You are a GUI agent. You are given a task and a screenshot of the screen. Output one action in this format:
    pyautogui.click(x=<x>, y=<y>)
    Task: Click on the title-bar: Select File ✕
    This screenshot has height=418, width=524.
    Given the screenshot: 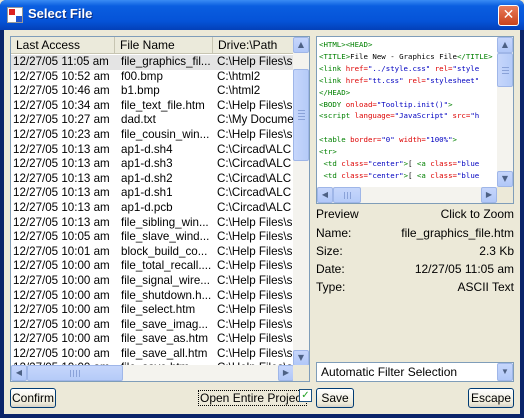 What is the action you would take?
    pyautogui.click(x=262, y=15)
    